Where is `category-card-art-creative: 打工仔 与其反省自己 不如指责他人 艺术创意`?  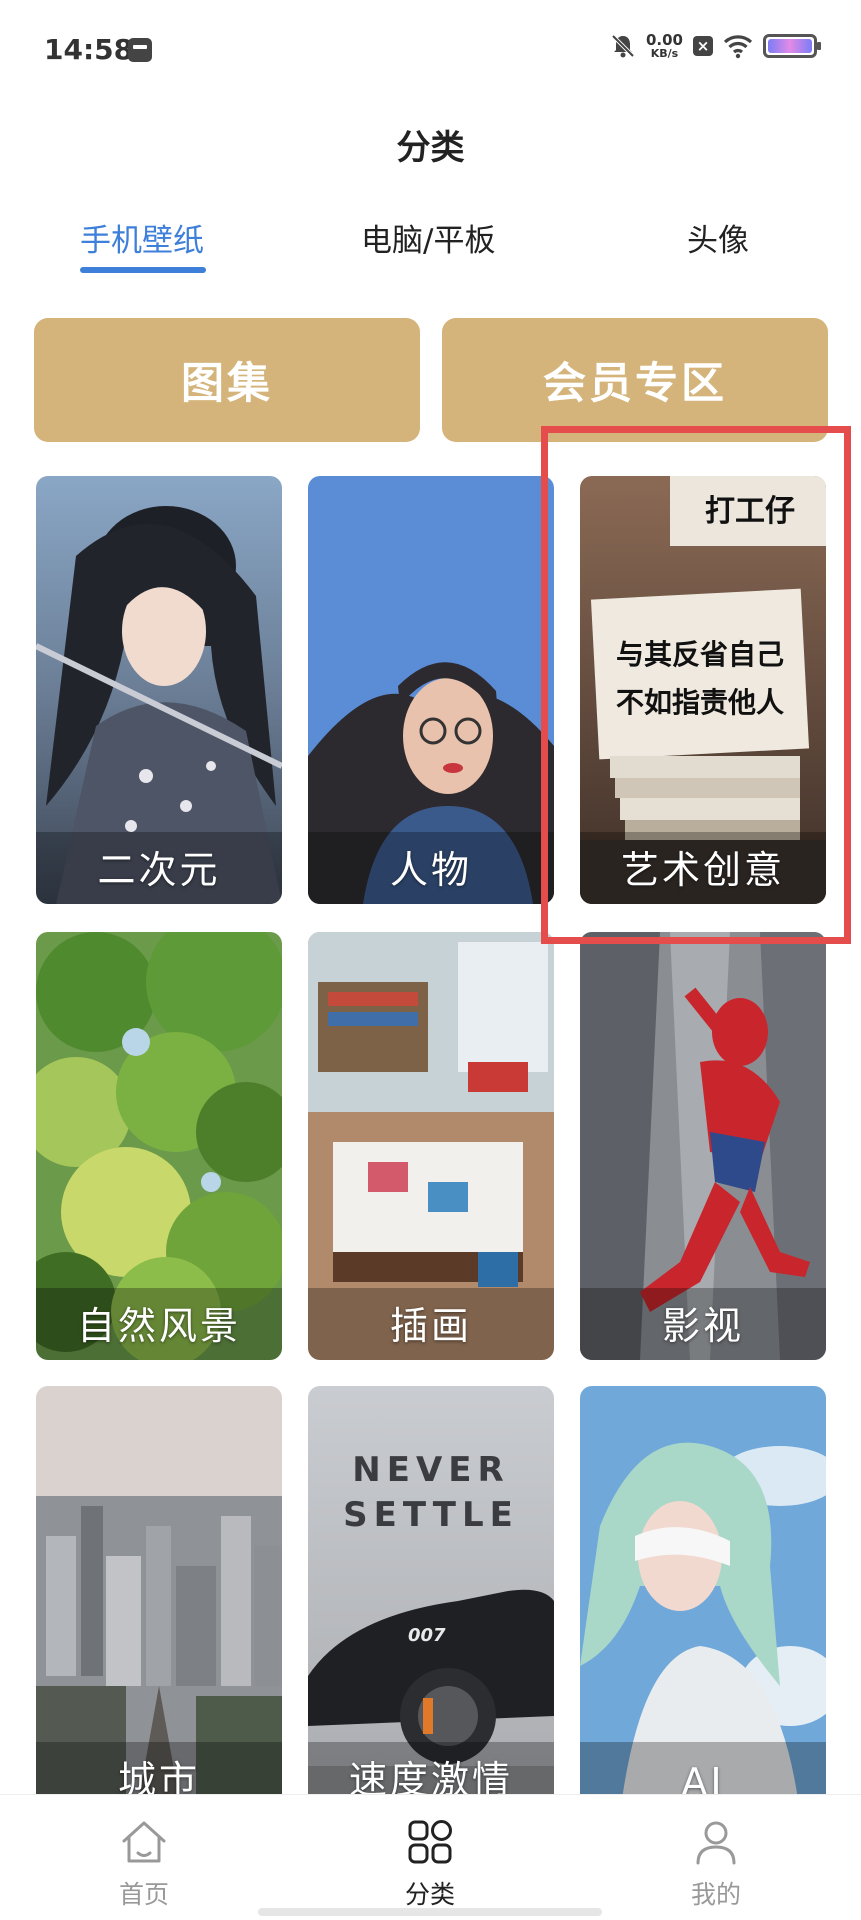
category-card-art-creative: 打工仔 与其反省自己 不如指责他人 艺术创意 is located at coordinates (703, 690).